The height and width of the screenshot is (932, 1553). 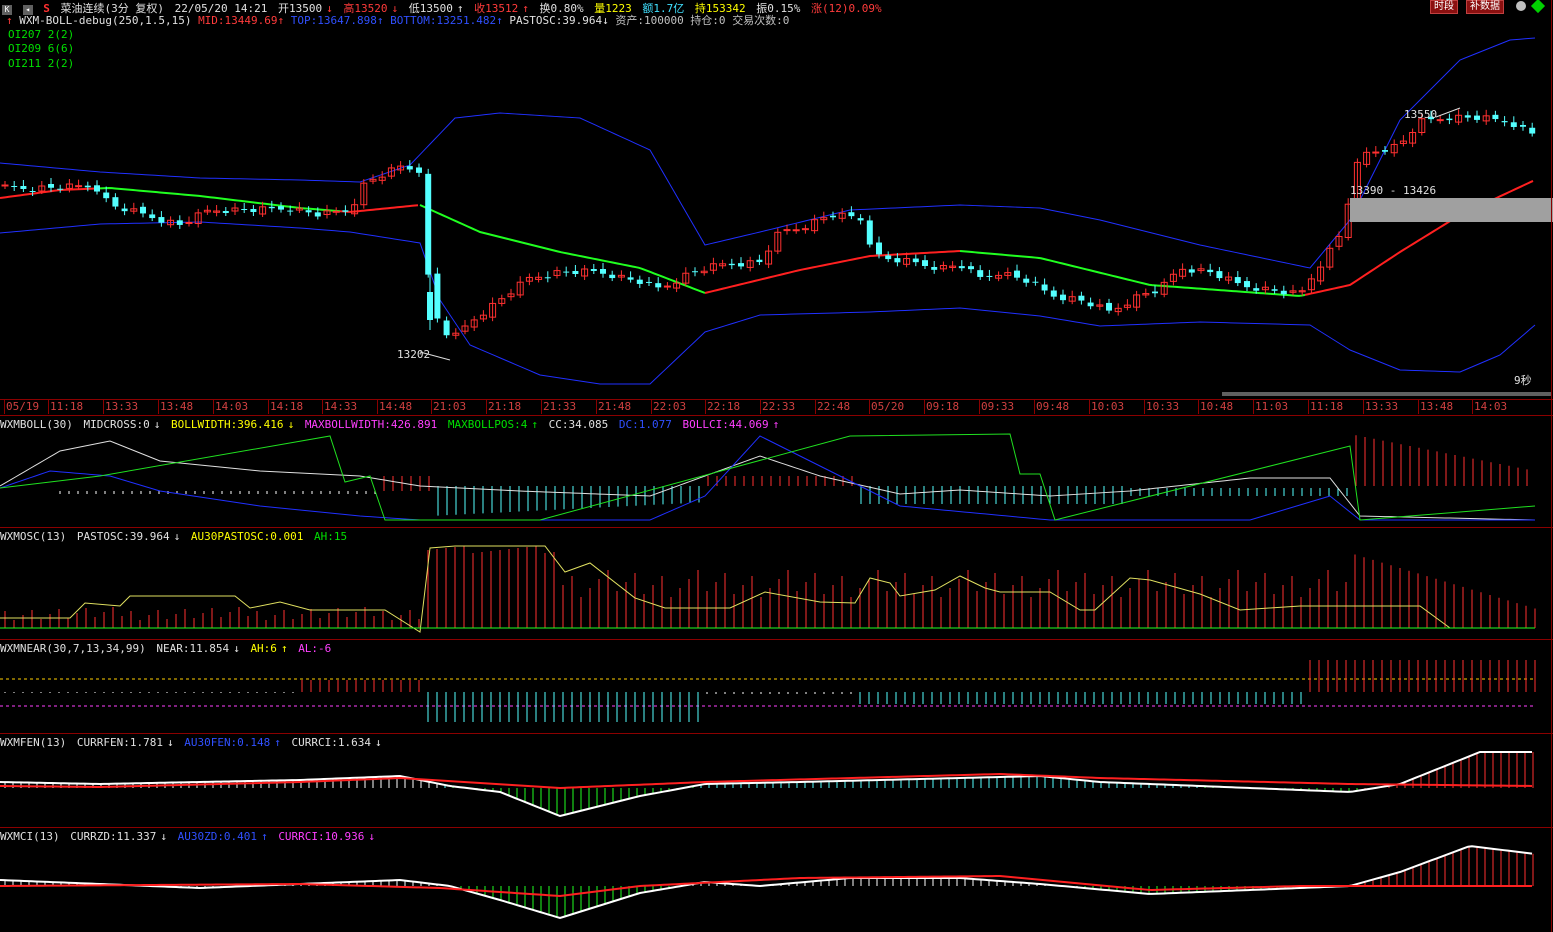 I want to click on time-axis-label: 05/20, so click(x=888, y=406).